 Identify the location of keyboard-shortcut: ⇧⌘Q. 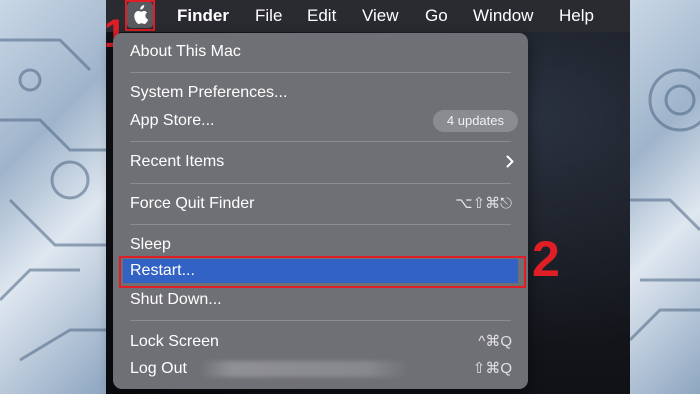
(492, 368).